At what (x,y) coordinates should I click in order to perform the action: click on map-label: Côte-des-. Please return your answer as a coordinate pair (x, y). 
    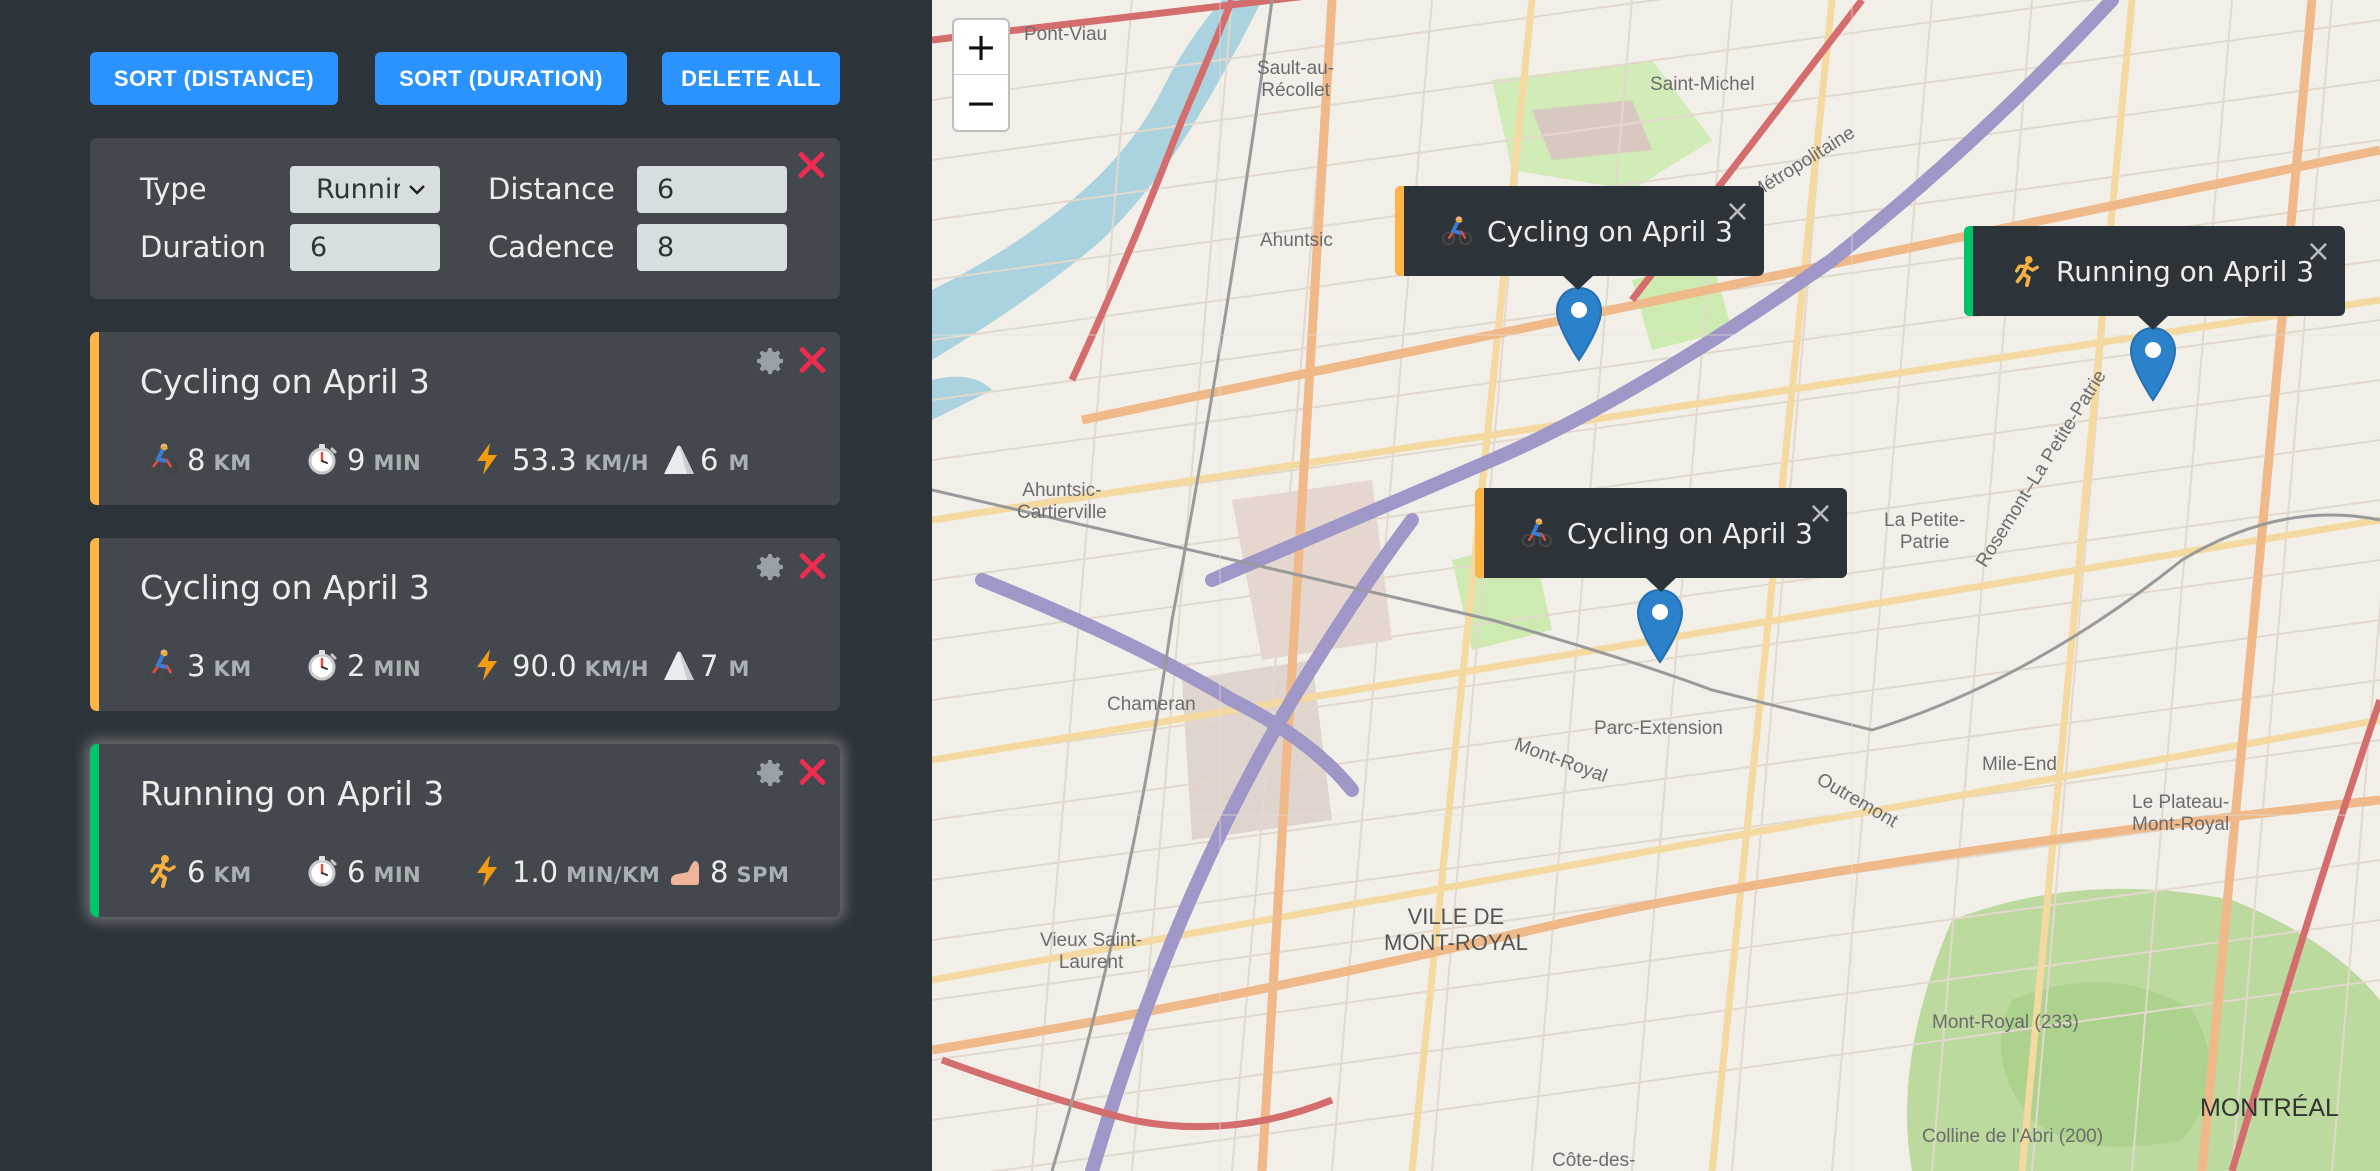
    Looking at the image, I should click on (1594, 1160).